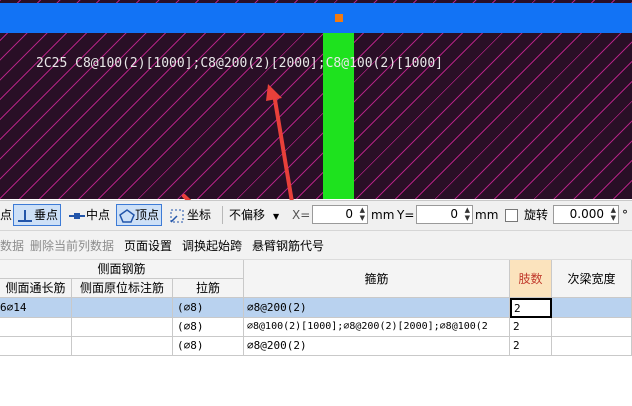  I want to click on snap-coordinate-label: 坐标, so click(199, 215).